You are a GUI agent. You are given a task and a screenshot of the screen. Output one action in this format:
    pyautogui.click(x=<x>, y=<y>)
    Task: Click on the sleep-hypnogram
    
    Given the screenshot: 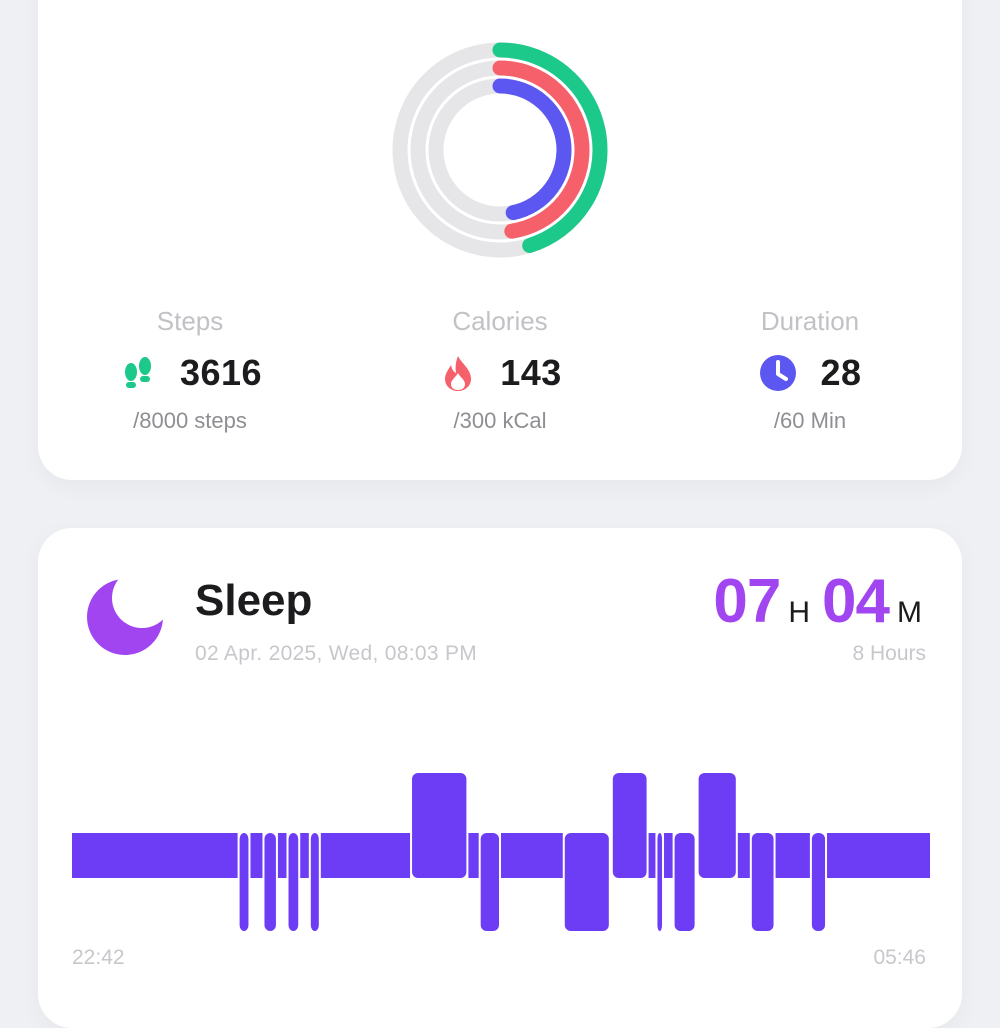 What is the action you would take?
    pyautogui.click(x=501, y=852)
    